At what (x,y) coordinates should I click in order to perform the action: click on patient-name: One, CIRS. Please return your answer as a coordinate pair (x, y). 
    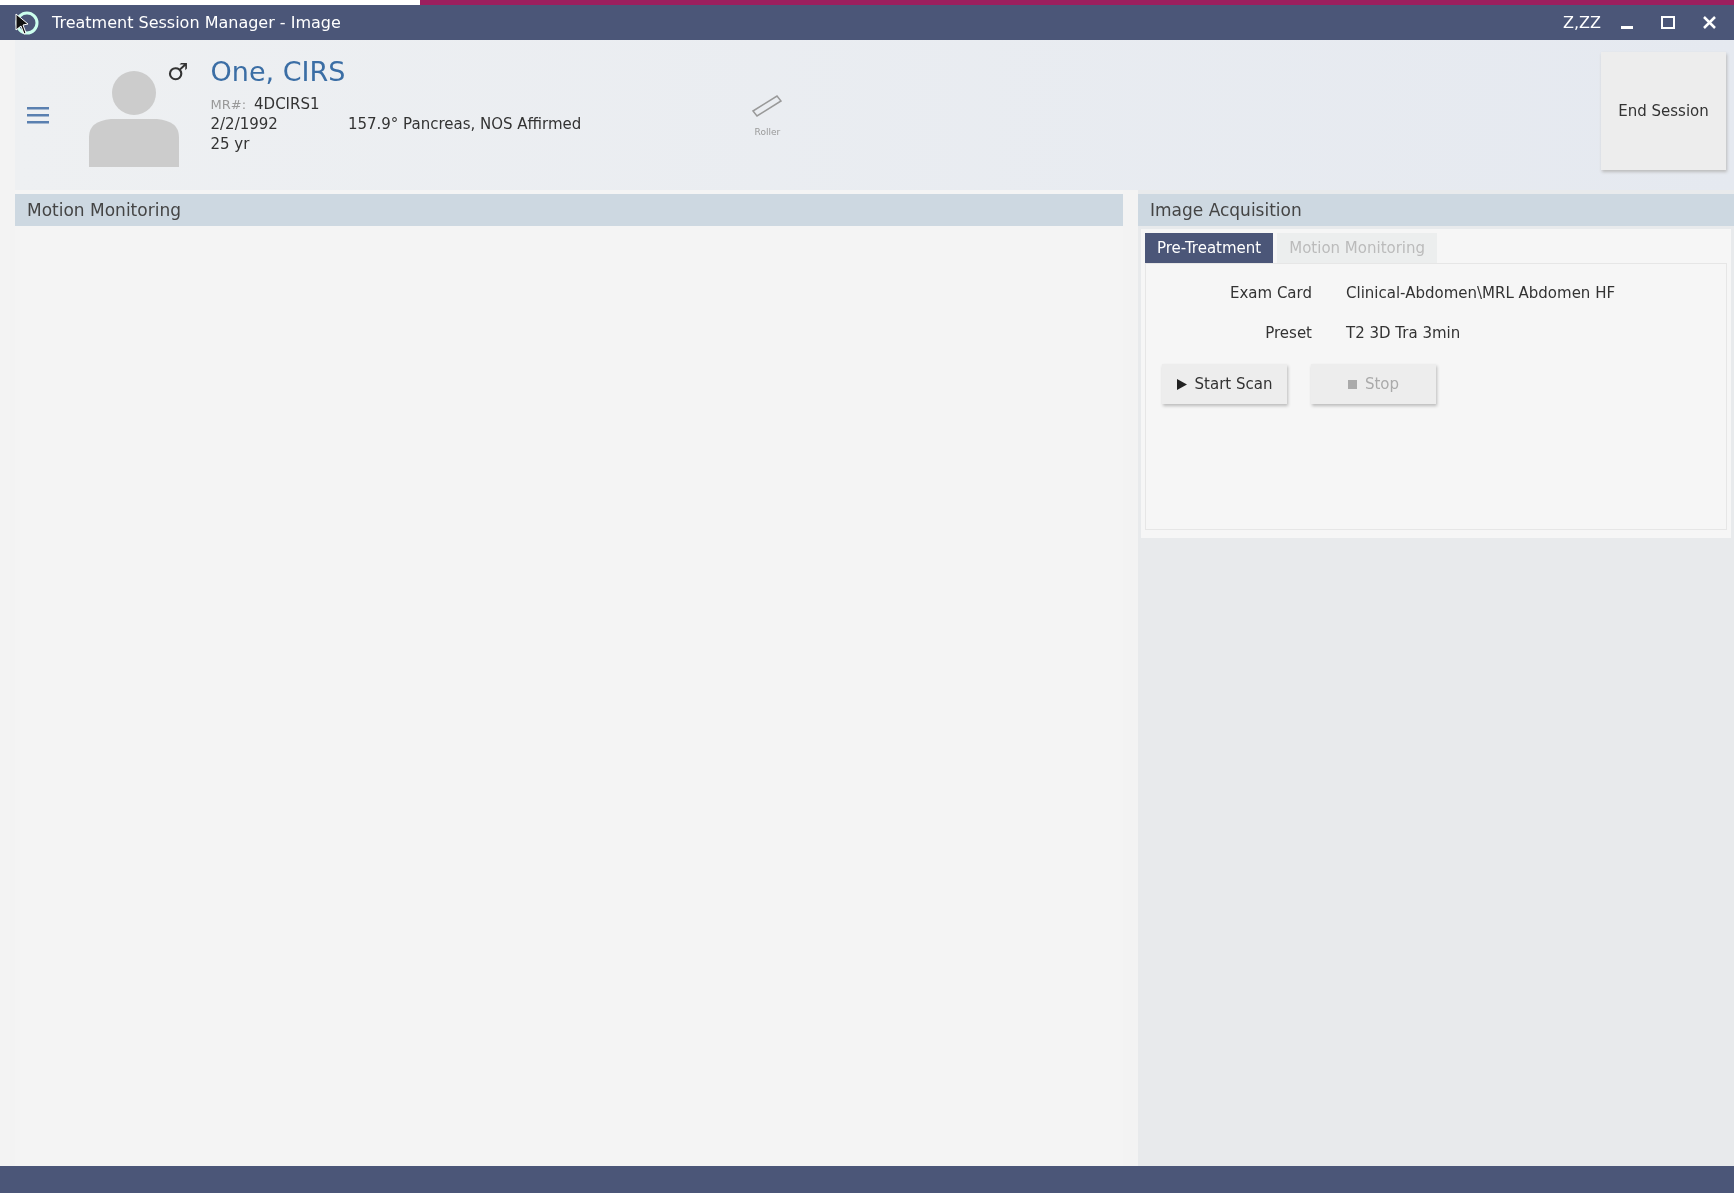
    Looking at the image, I should click on (278, 71).